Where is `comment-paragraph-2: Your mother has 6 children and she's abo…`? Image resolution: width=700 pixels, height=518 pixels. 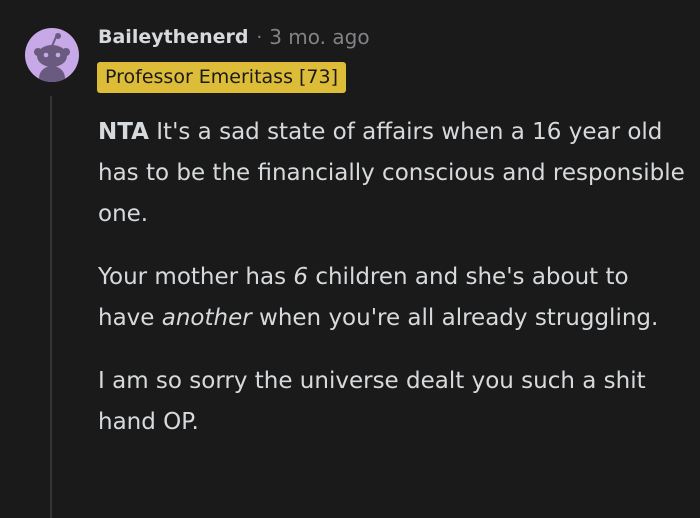
comment-paragraph-2: Your mother has 6 children and she's abo… is located at coordinates (393, 298).